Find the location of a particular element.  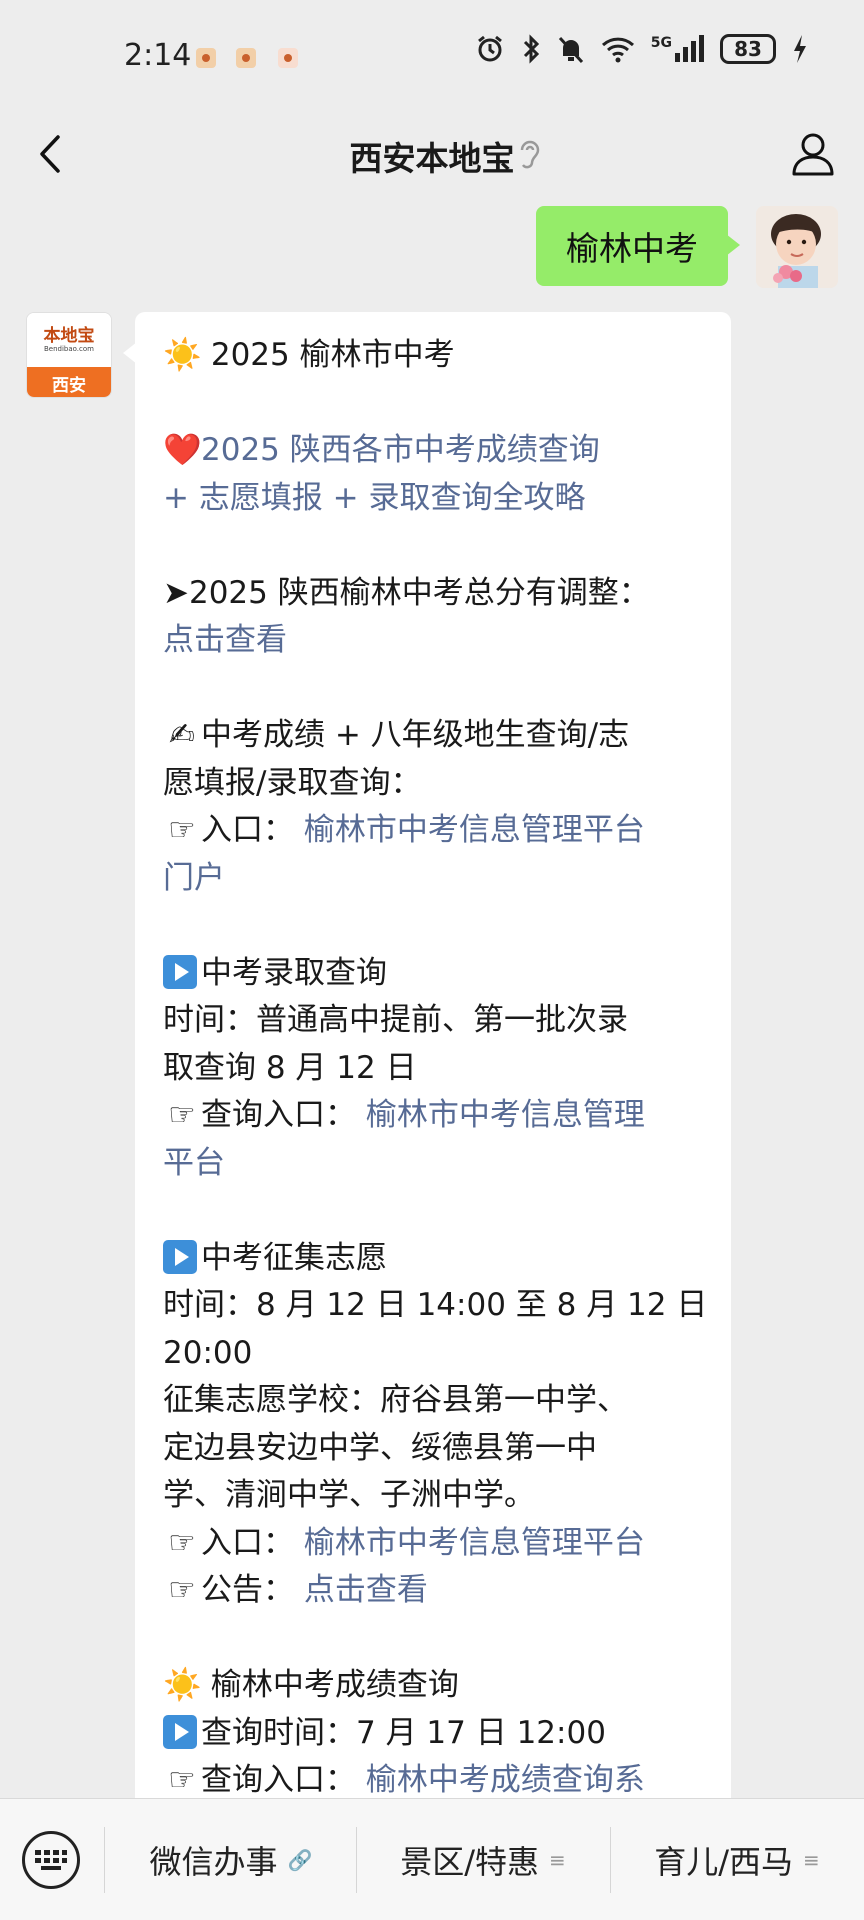

message-line: + 志愿填报 + 录取查询全攻略 is located at coordinates (434, 499).